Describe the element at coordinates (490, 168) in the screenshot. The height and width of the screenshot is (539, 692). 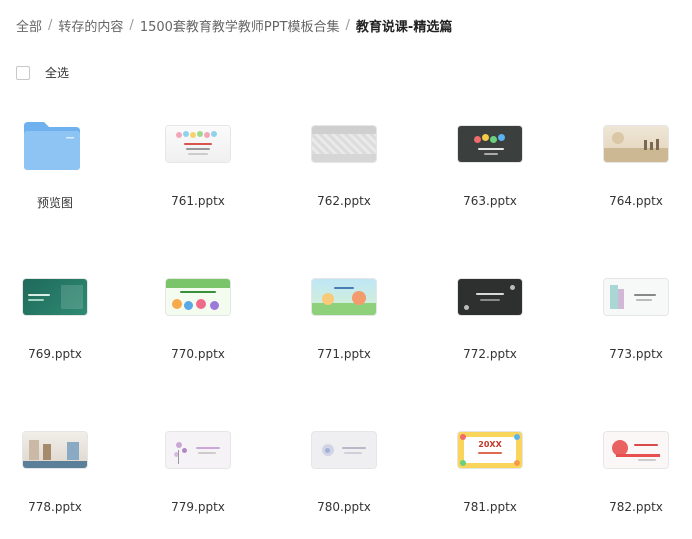
I see `file-item: 763.pptx` at that location.